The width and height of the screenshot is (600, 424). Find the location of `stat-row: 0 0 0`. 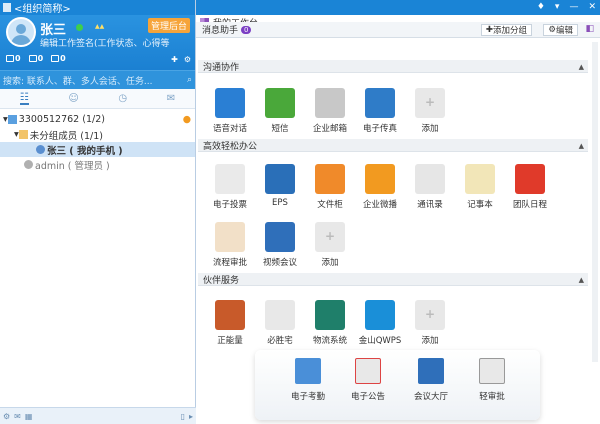

stat-row: 0 0 0 is located at coordinates (36, 58).